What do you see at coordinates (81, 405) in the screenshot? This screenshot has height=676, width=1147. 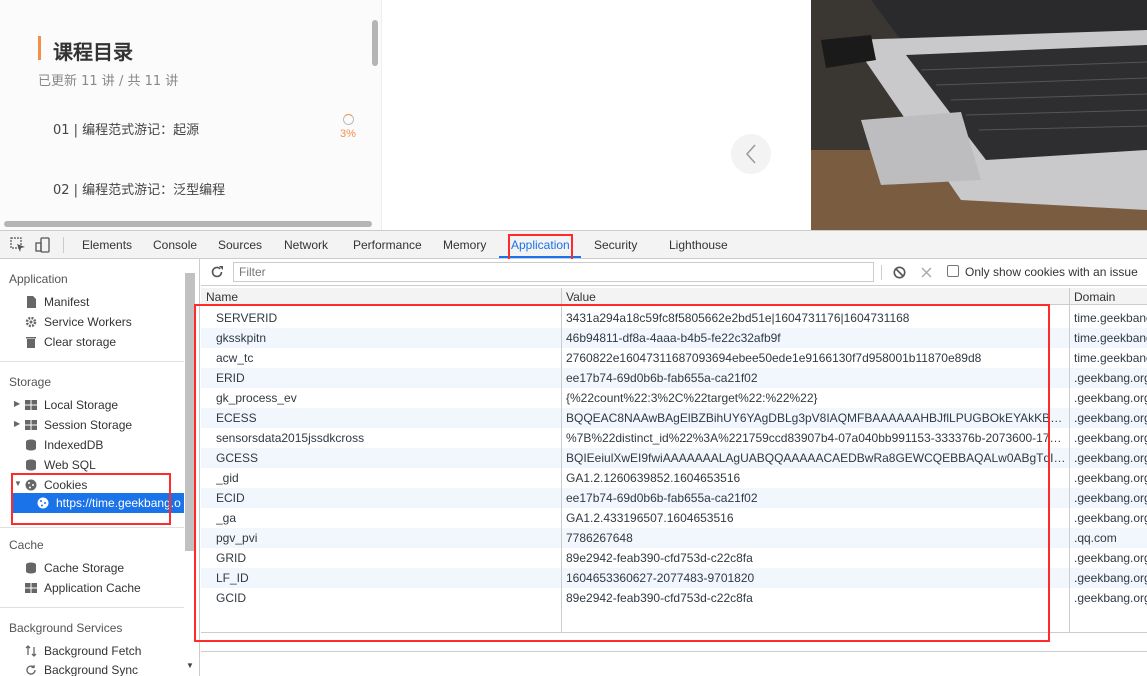 I see `sidebar-item-local-storage: Local Storage` at bounding box center [81, 405].